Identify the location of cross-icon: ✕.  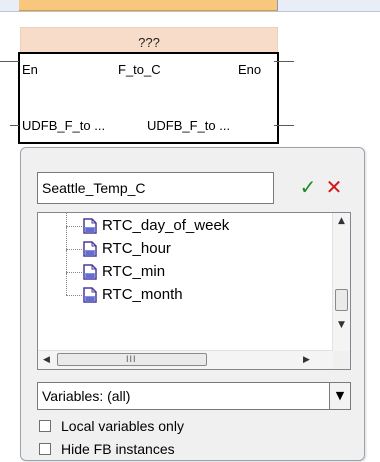
(334, 187).